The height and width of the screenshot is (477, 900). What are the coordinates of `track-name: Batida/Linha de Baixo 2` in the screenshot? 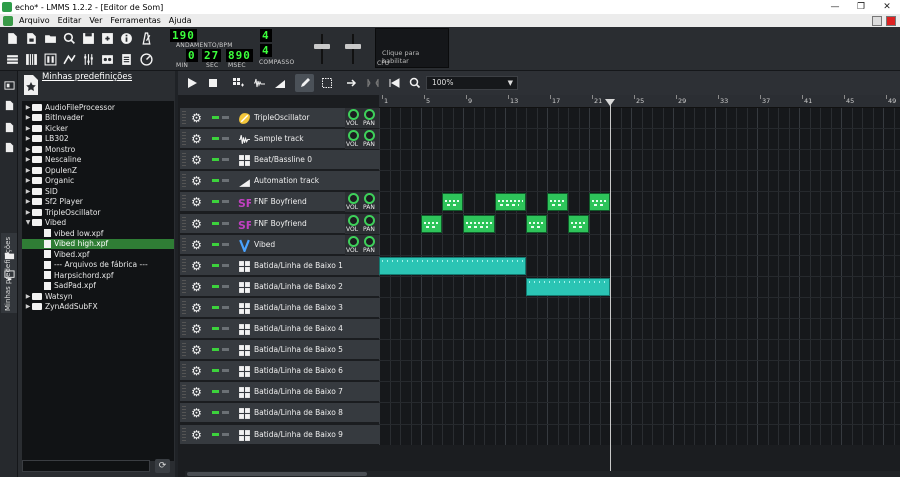 It's located at (299, 287).